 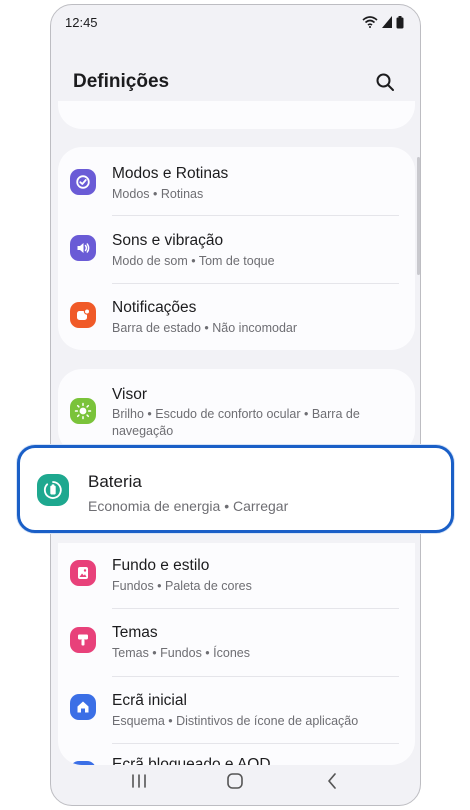 What do you see at coordinates (236, 641) in the screenshot?
I see `settings-item-themes: Temas Temas • Fundos • Ícones` at bounding box center [236, 641].